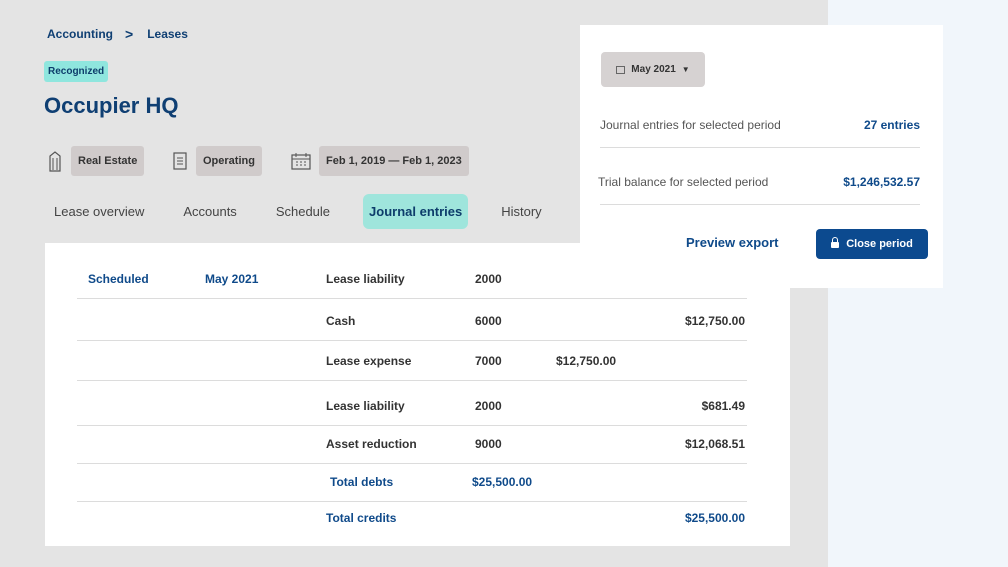 Image resolution: width=1008 pixels, height=567 pixels. Describe the element at coordinates (683, 182) in the screenshot. I see `trial-balance-label: Trial balance for selected period` at that location.